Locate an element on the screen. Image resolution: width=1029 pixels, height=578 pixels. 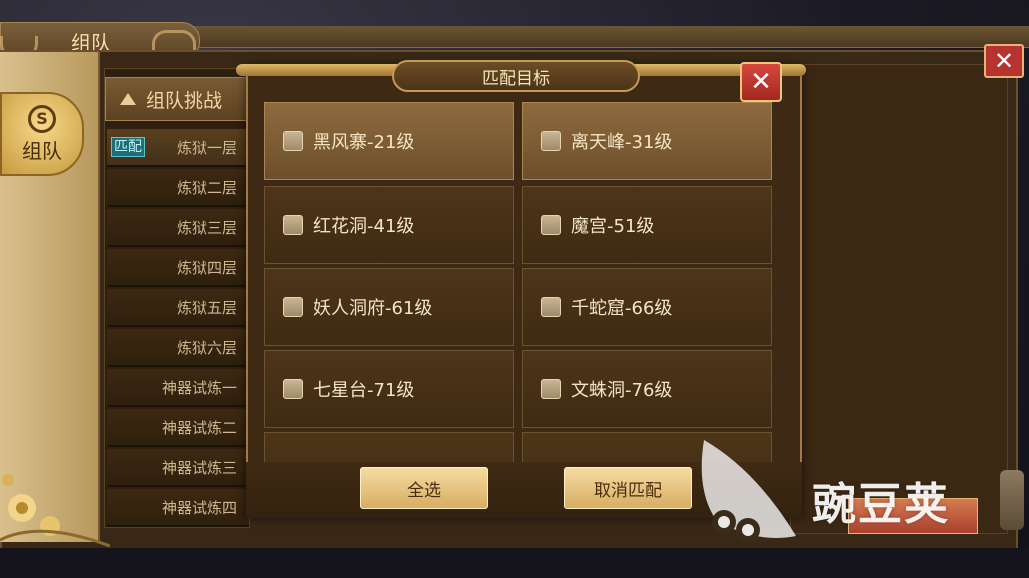
match-tag: 匹配 is located at coordinates (128, 147).